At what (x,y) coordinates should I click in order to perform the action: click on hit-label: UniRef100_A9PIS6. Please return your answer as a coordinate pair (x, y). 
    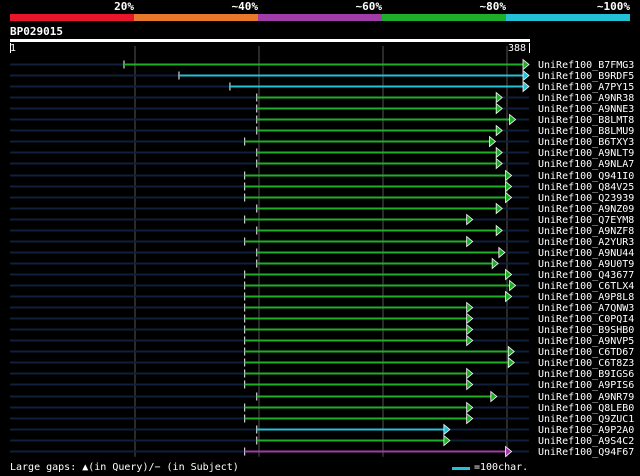
    Looking at the image, I should click on (586, 385).